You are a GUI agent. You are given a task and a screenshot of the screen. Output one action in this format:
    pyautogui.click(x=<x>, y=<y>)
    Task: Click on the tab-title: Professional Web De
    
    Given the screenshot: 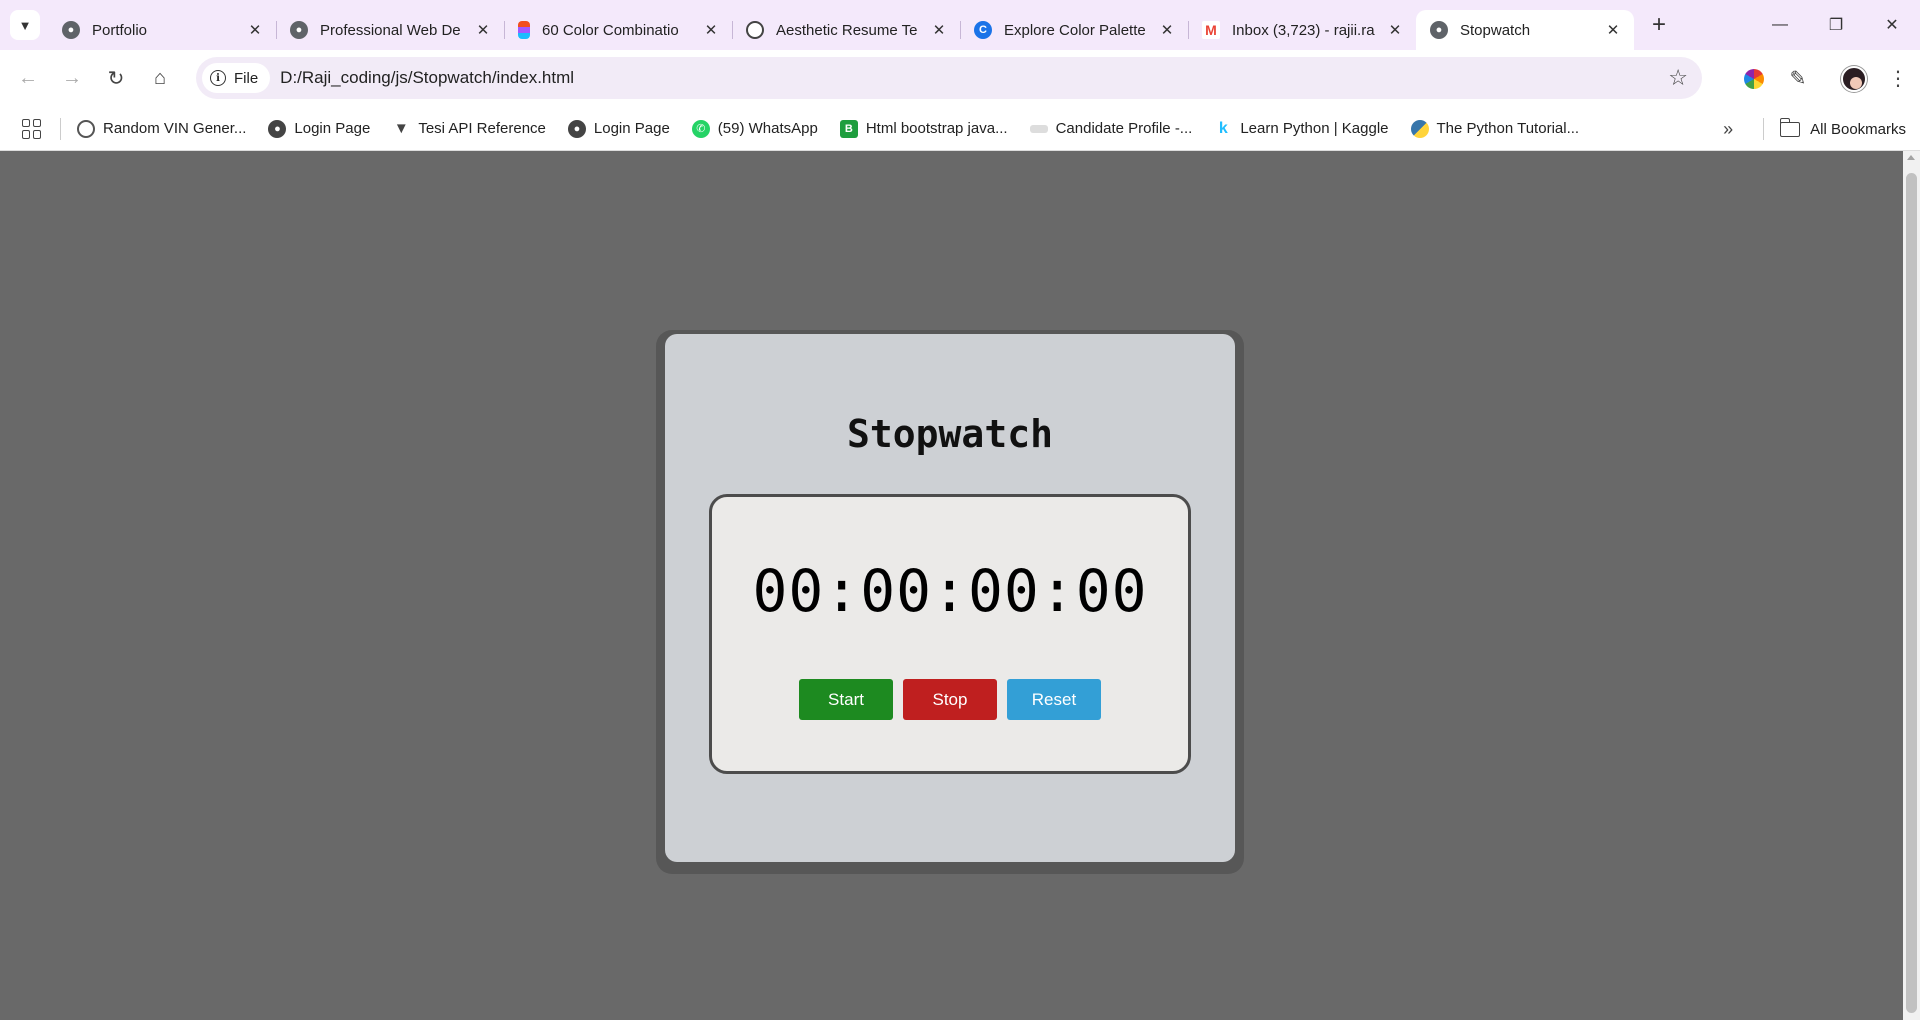 What is the action you would take?
    pyautogui.click(x=390, y=30)
    